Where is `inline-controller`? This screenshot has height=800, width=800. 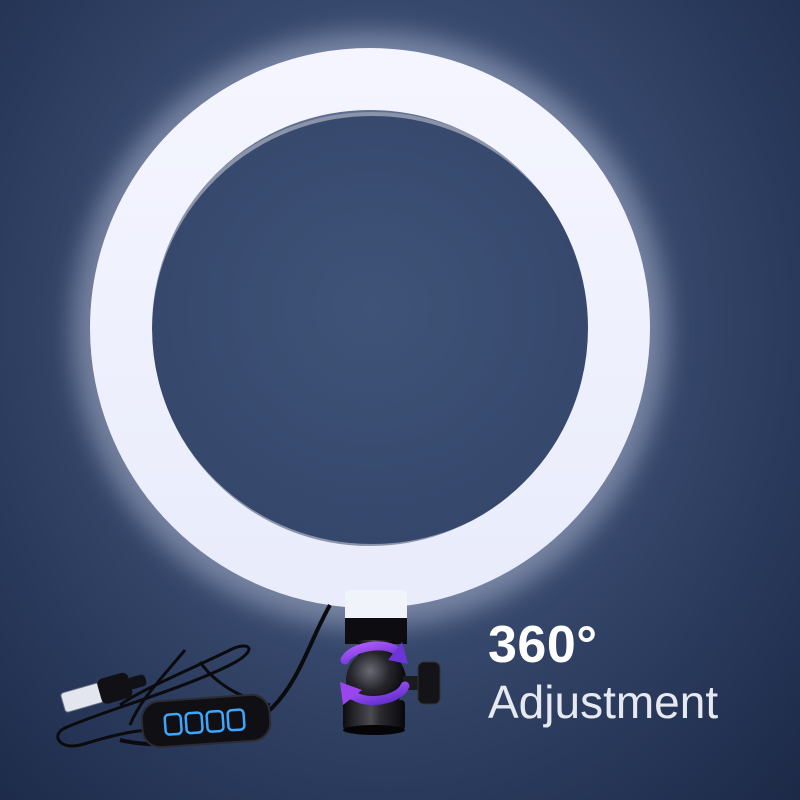 inline-controller is located at coordinates (206, 721).